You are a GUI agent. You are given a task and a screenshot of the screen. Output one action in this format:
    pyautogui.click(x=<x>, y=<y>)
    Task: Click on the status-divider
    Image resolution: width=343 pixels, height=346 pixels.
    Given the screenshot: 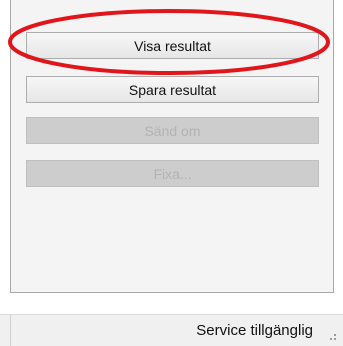 What is the action you would take?
    pyautogui.click(x=10, y=330)
    